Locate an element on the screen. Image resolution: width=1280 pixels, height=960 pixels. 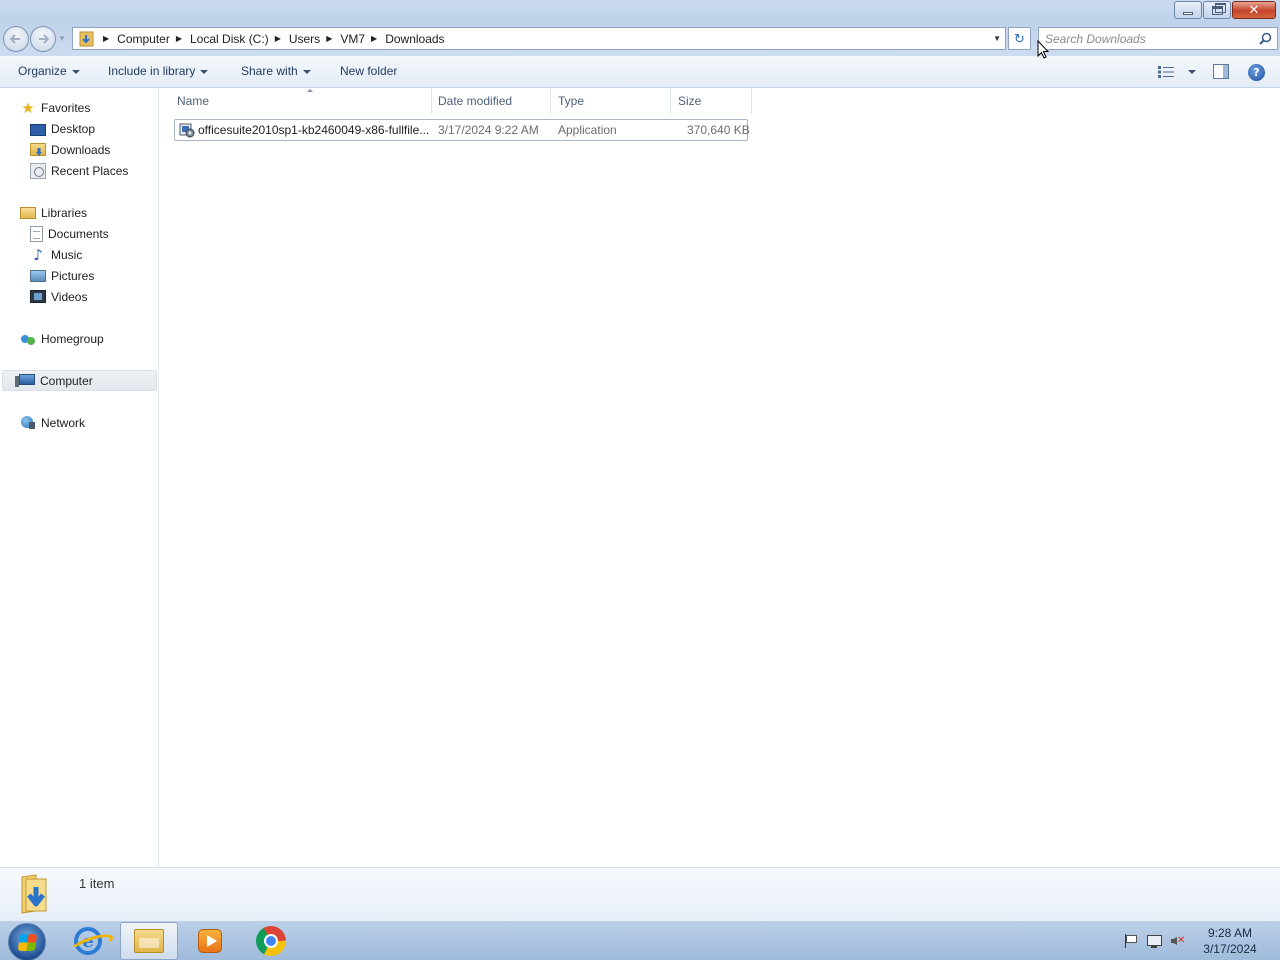
nav-network-label: Network is located at coordinates (63, 422).